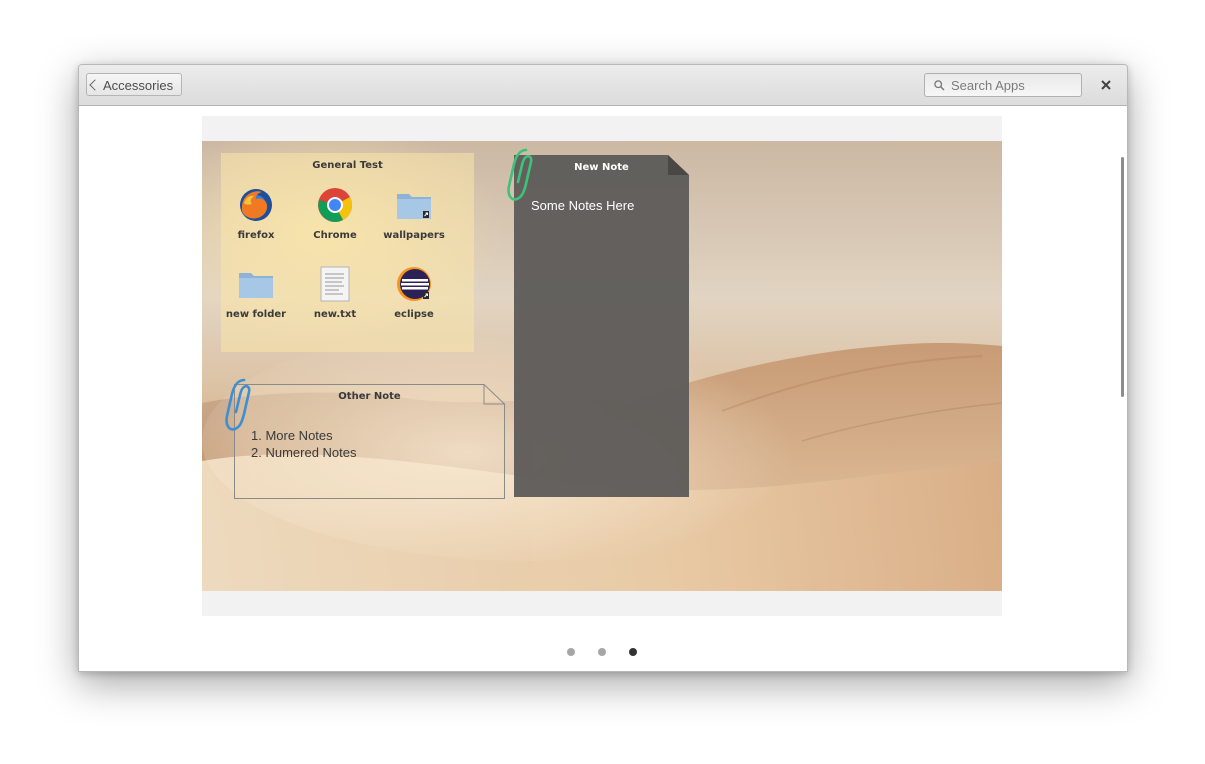 The width and height of the screenshot is (1205, 764). I want to click on desktop-item-label: firefox, so click(256, 235).